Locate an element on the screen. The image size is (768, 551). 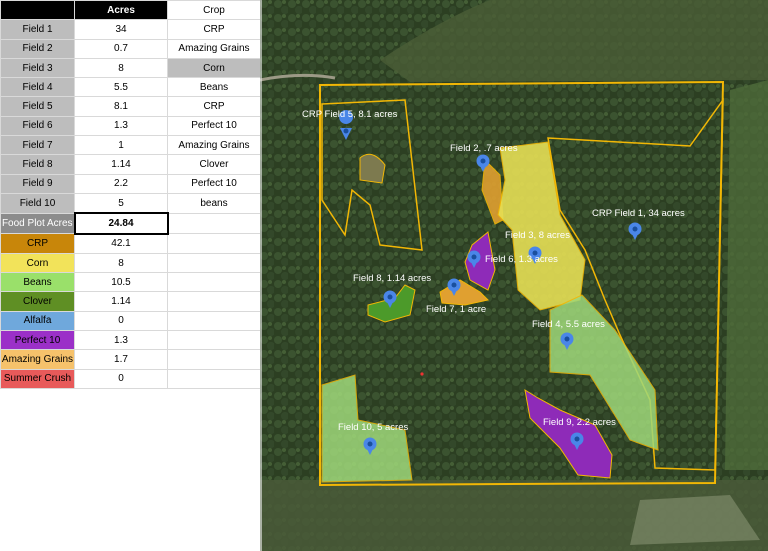
field-acres-cell: 5 is located at coordinates (121, 203).